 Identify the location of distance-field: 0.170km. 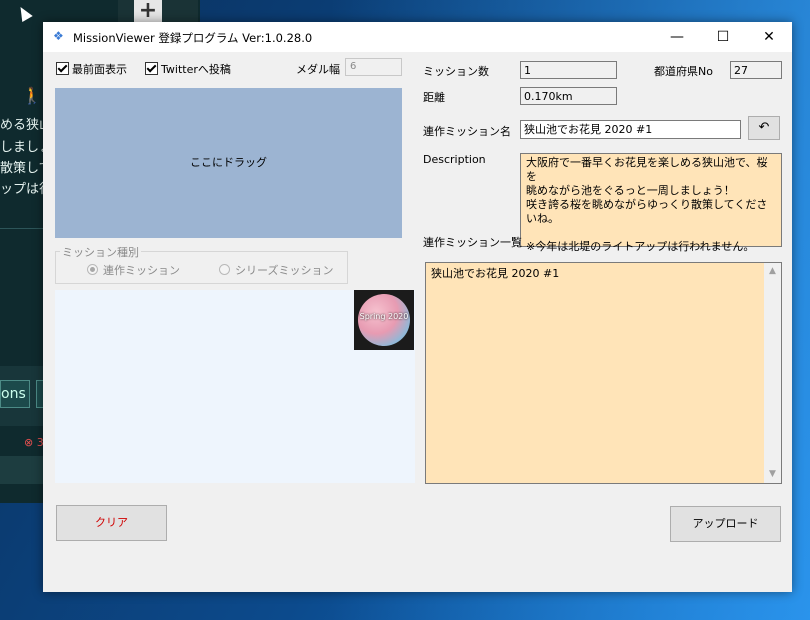
(568, 96).